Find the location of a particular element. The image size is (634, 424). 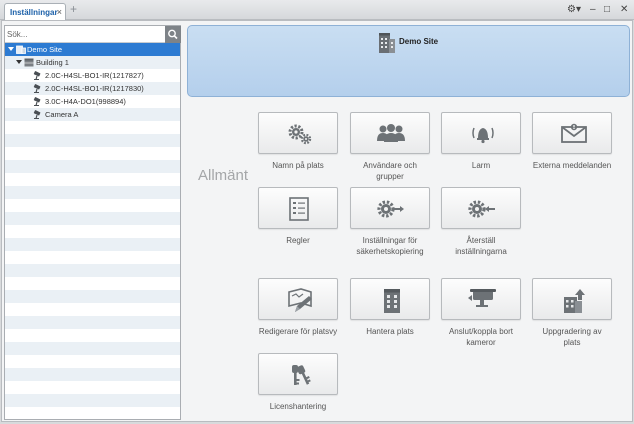

gear-export-icon is located at coordinates (390, 209).